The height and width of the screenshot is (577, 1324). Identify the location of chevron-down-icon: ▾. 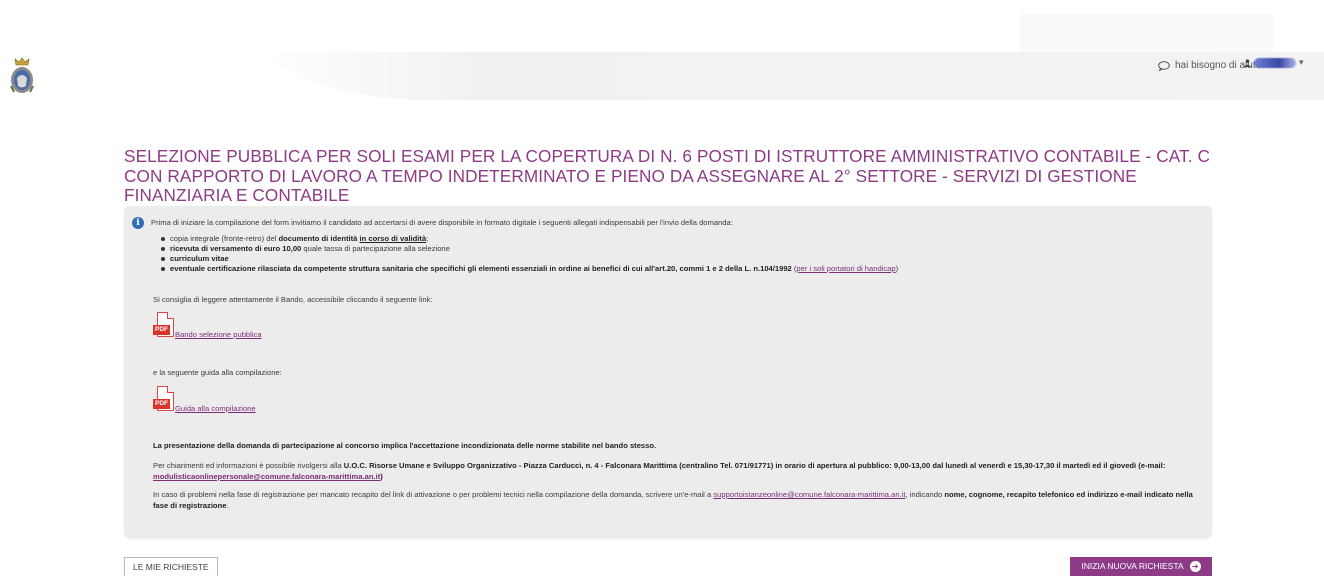
(1301, 62).